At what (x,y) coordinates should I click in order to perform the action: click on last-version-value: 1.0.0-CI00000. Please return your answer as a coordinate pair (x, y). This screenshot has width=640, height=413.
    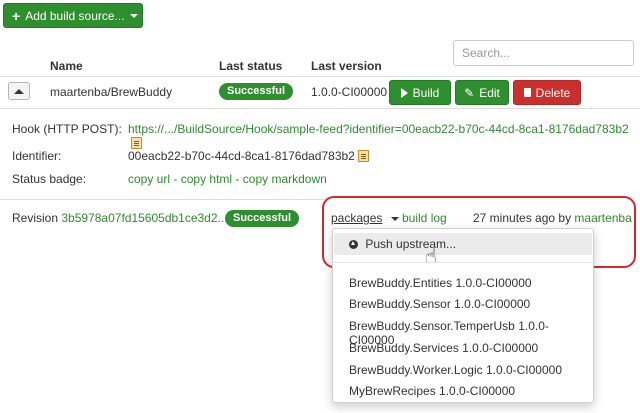
    Looking at the image, I should click on (349, 92).